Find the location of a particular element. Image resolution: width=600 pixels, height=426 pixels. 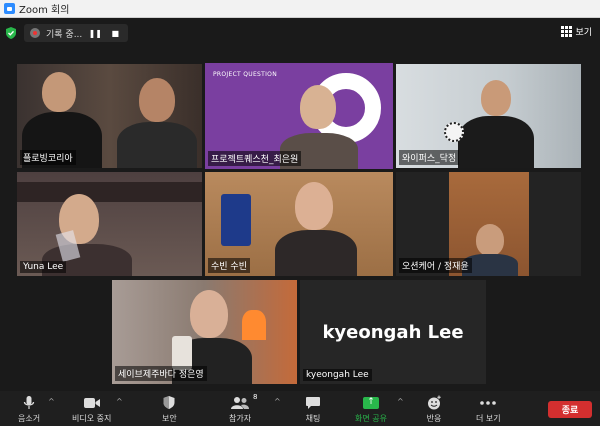

end-meeting-button: 종료 is located at coordinates (570, 409).